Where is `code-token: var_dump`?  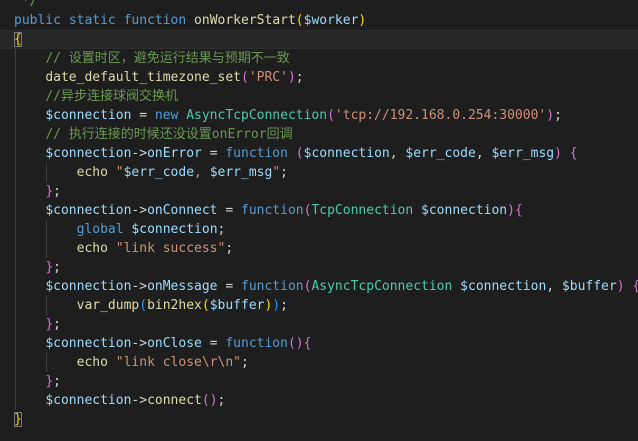
code-token: var_dump is located at coordinates (108, 305).